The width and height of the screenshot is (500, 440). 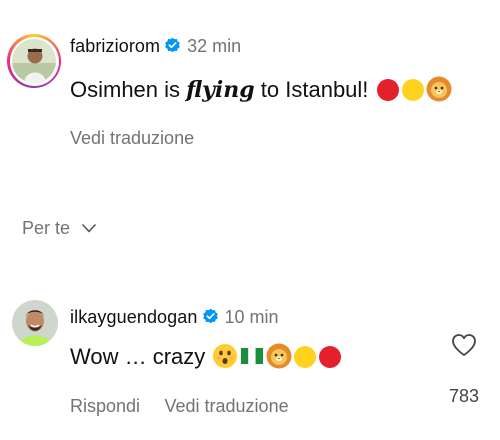 What do you see at coordinates (115, 46) in the screenshot?
I see `comment1-username: fabriziorom` at bounding box center [115, 46].